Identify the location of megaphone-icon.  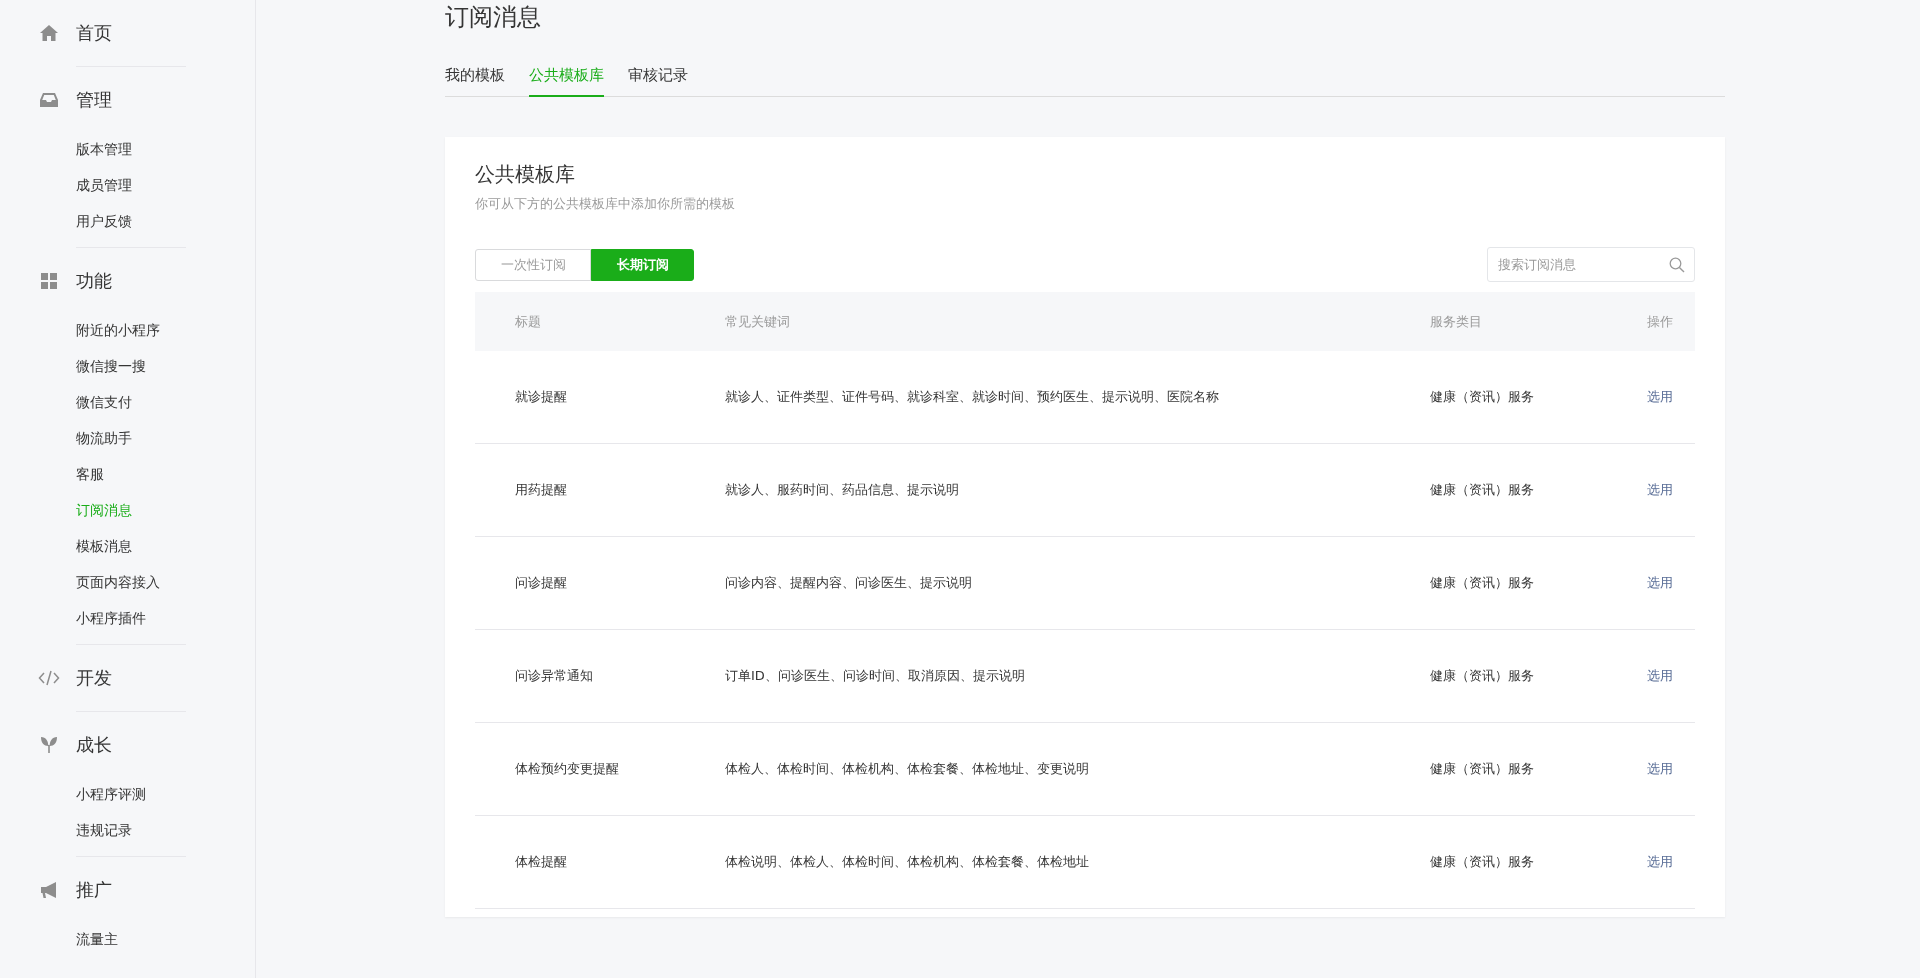
(49, 890).